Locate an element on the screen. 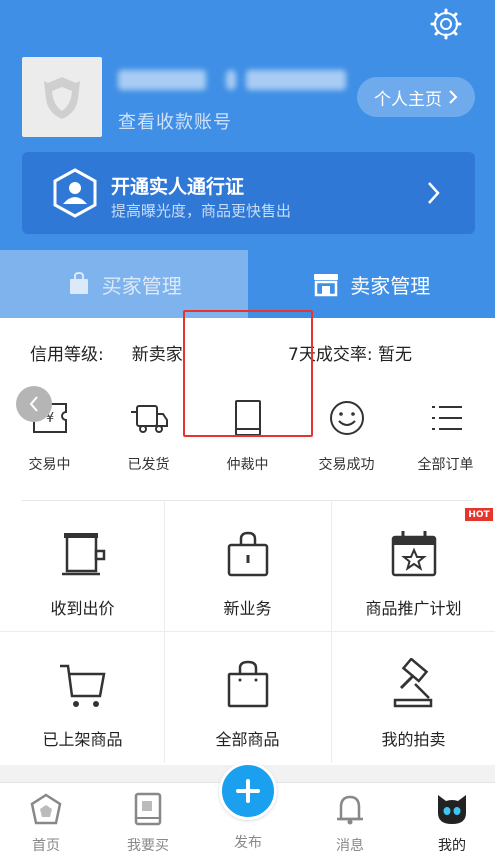  bid-cup-icon is located at coordinates (83, 554).